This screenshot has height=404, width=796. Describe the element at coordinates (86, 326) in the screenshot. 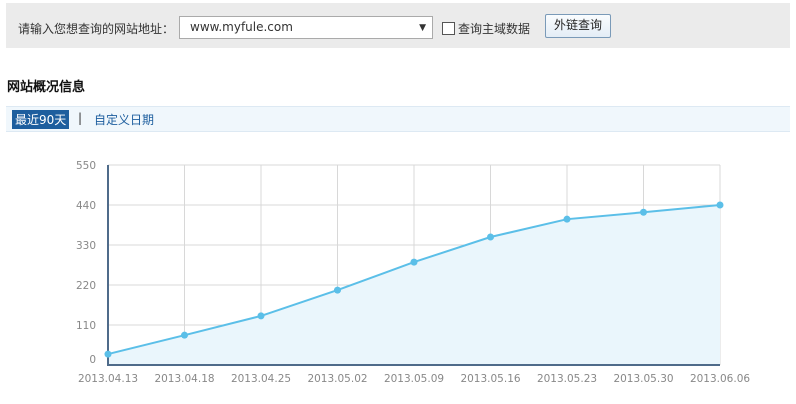

I see `y-tick-label: 110` at that location.